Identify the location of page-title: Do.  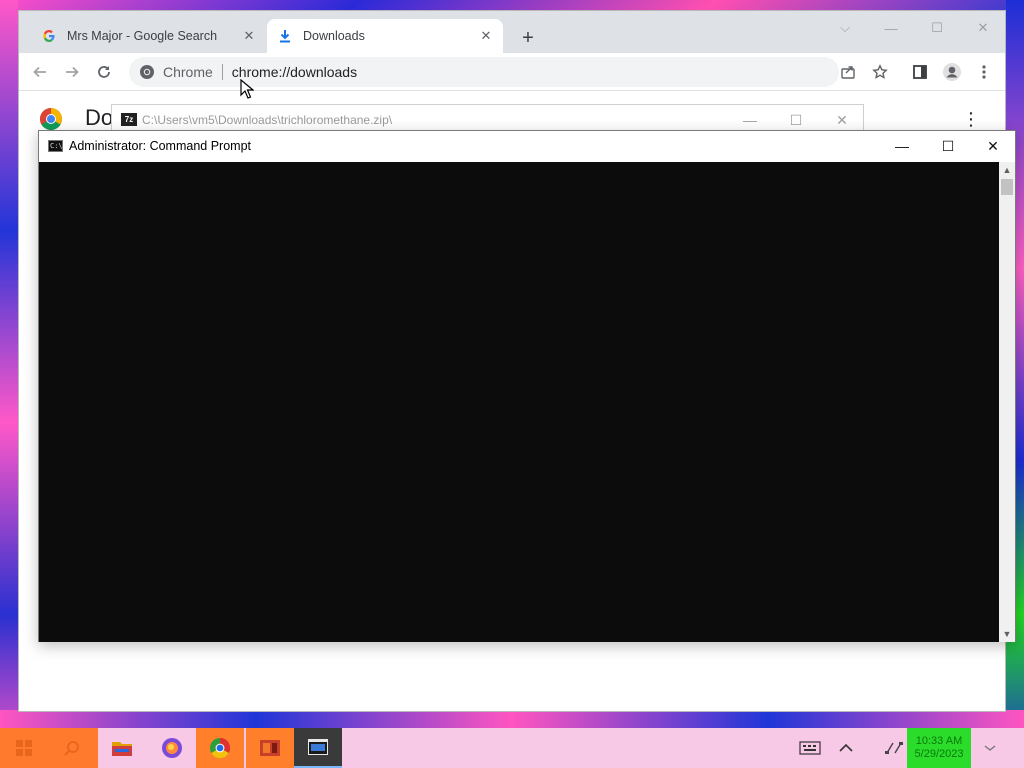
(99, 117).